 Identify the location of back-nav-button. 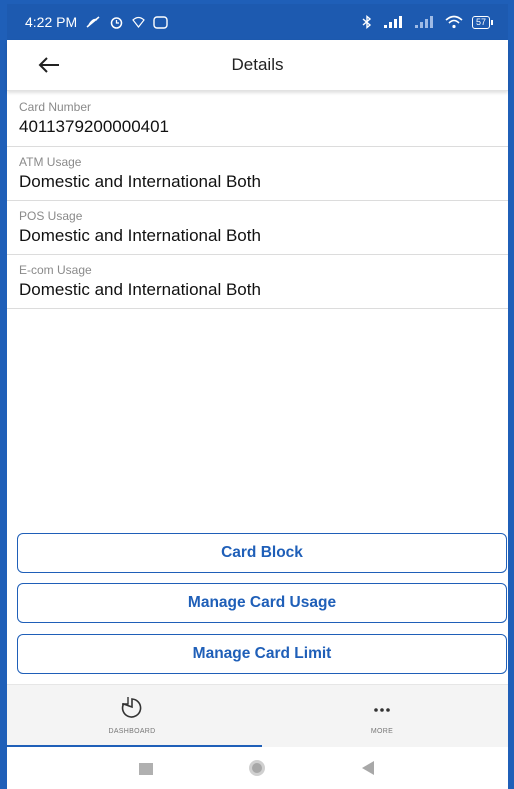
(368, 770).